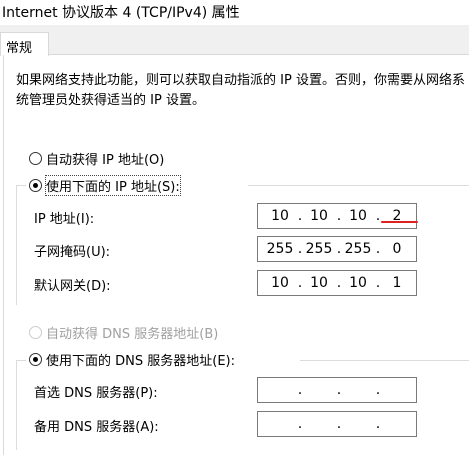  What do you see at coordinates (24, 44) in the screenshot?
I see `tab-general: 常规` at bounding box center [24, 44].